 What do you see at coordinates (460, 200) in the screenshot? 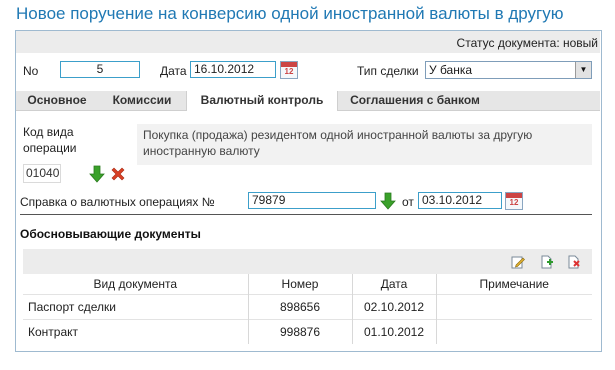
I see `cert-date-input: 03.10.2012` at bounding box center [460, 200].